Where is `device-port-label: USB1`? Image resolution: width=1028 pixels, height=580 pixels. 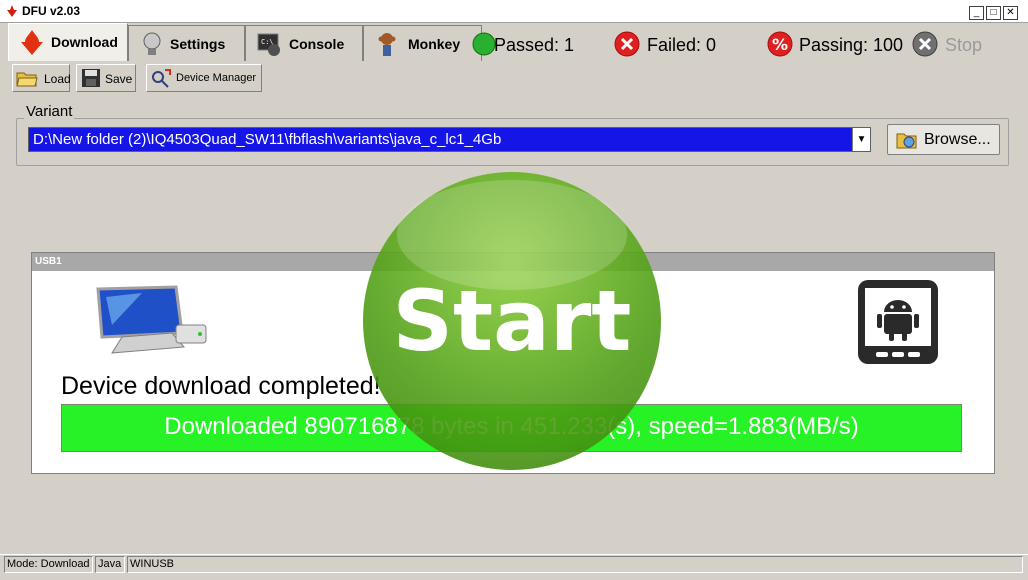
device-port-label: USB1 is located at coordinates (48, 261).